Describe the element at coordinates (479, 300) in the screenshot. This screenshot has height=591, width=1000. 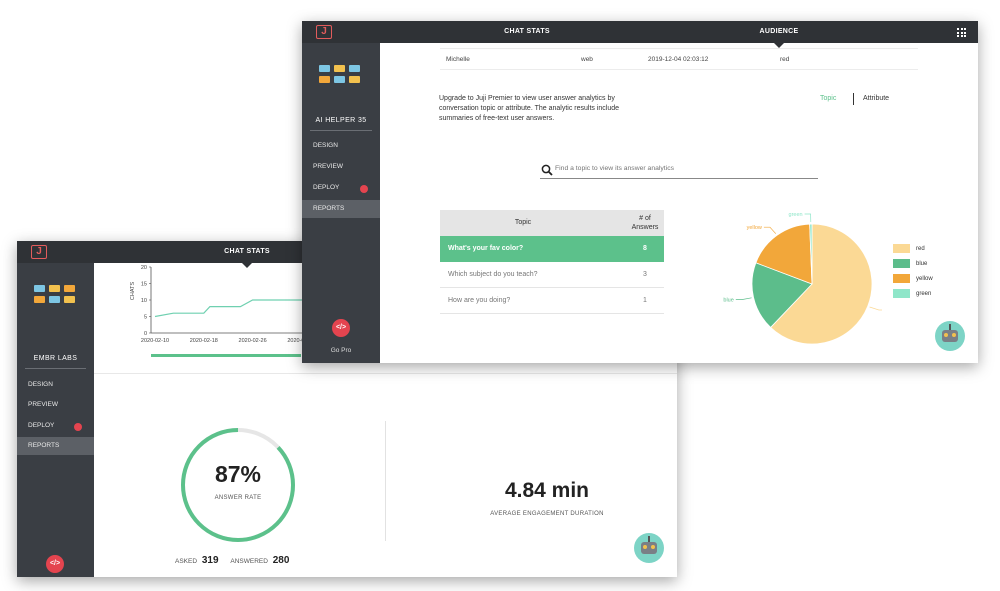
I see `row-topic: How are you doing?` at that location.